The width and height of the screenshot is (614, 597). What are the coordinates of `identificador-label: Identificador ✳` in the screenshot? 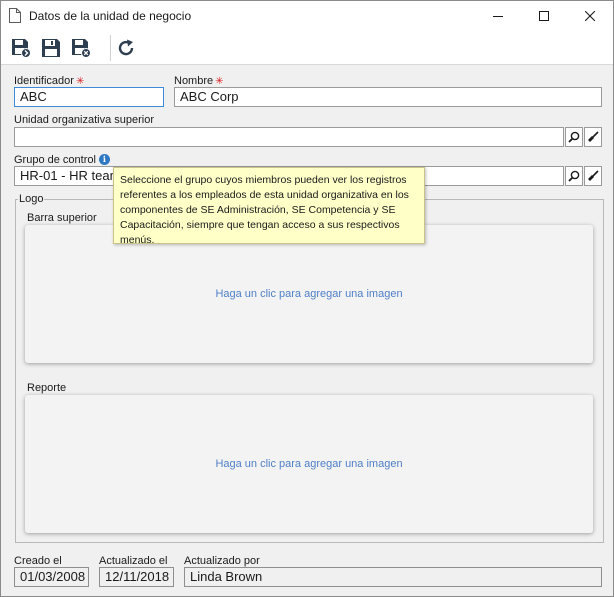 It's located at (49, 81).